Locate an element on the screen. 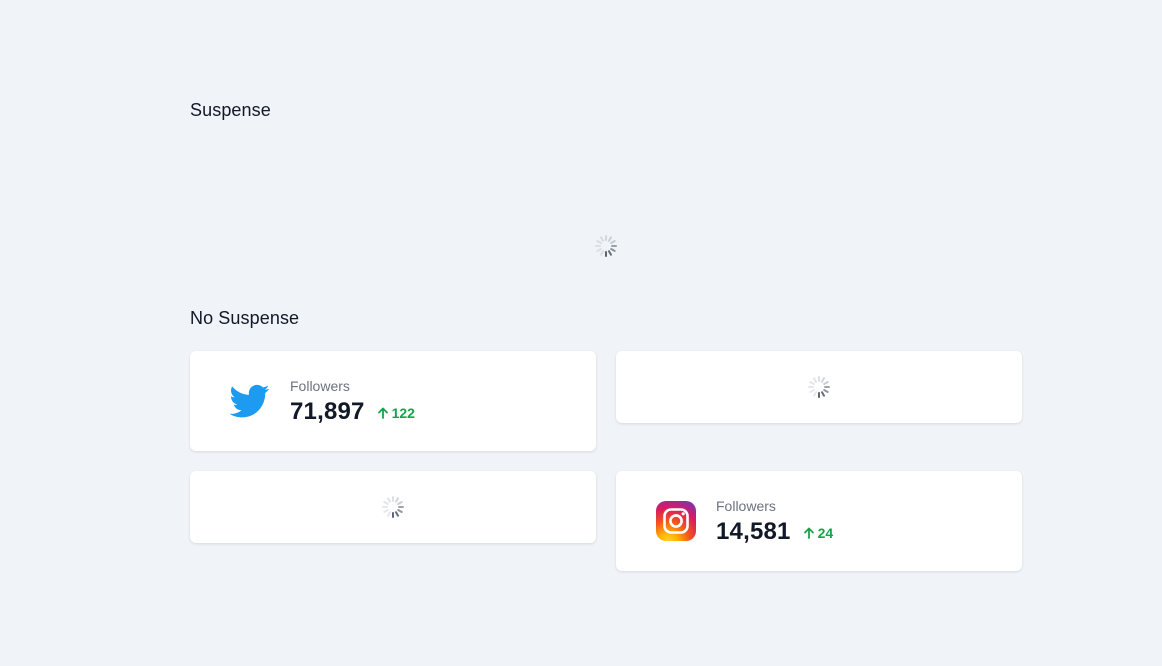 This screenshot has width=1162, height=666. followers-delta: 122 is located at coordinates (396, 413).